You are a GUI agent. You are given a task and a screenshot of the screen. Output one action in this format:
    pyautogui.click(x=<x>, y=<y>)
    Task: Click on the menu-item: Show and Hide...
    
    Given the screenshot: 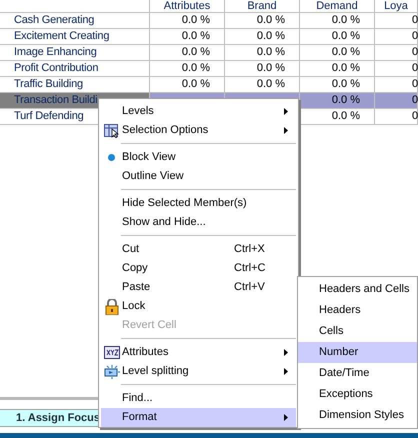 What is the action you would take?
    pyautogui.click(x=198, y=222)
    